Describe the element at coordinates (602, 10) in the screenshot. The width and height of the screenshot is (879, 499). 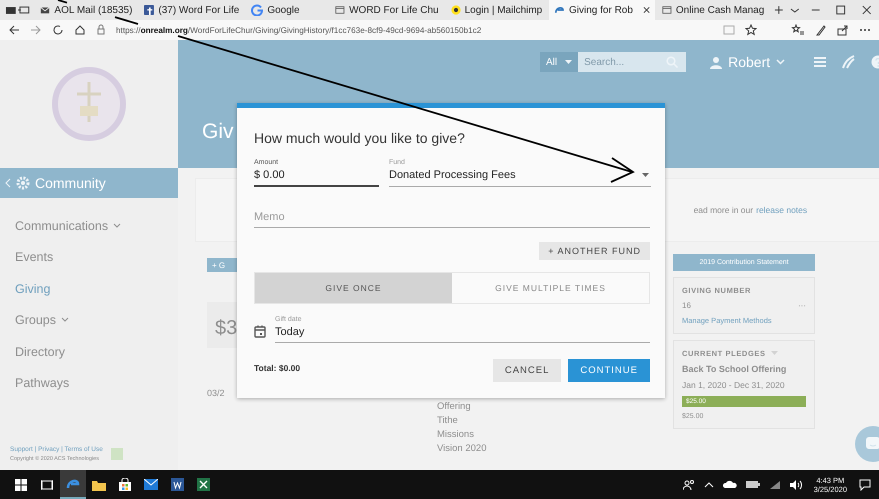
I see `browser-tab: Giving for Rob` at that location.